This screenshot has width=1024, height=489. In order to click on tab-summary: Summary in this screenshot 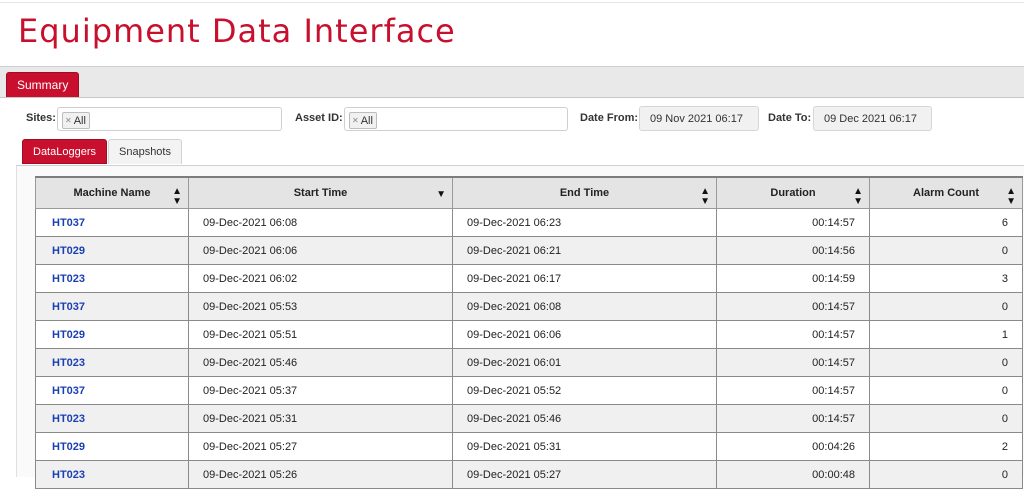, I will do `click(43, 84)`.